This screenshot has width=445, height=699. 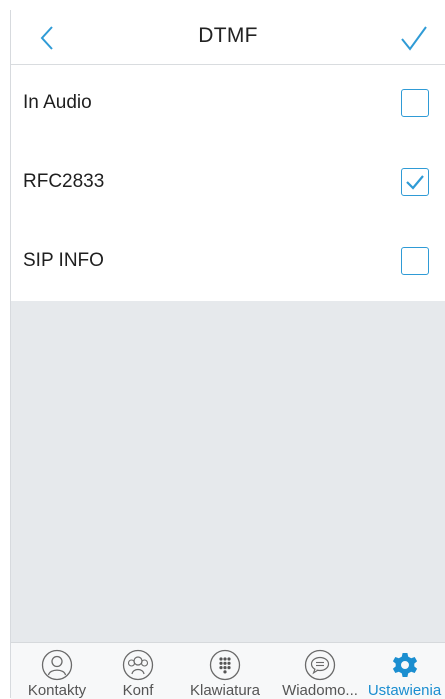 What do you see at coordinates (225, 665) in the screenshot?
I see `dialpad-icon` at bounding box center [225, 665].